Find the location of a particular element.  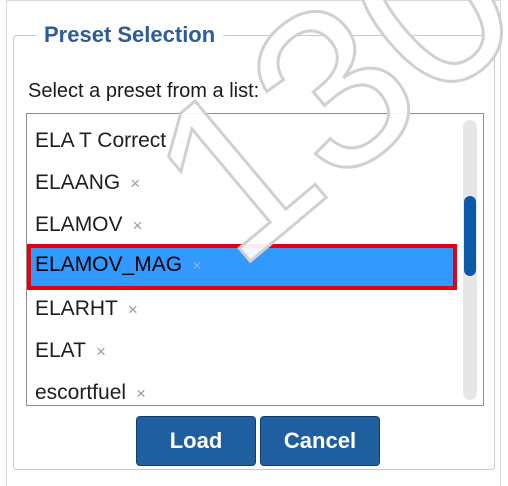

list-item-label: ELAMOV_MAG is located at coordinates (109, 264).